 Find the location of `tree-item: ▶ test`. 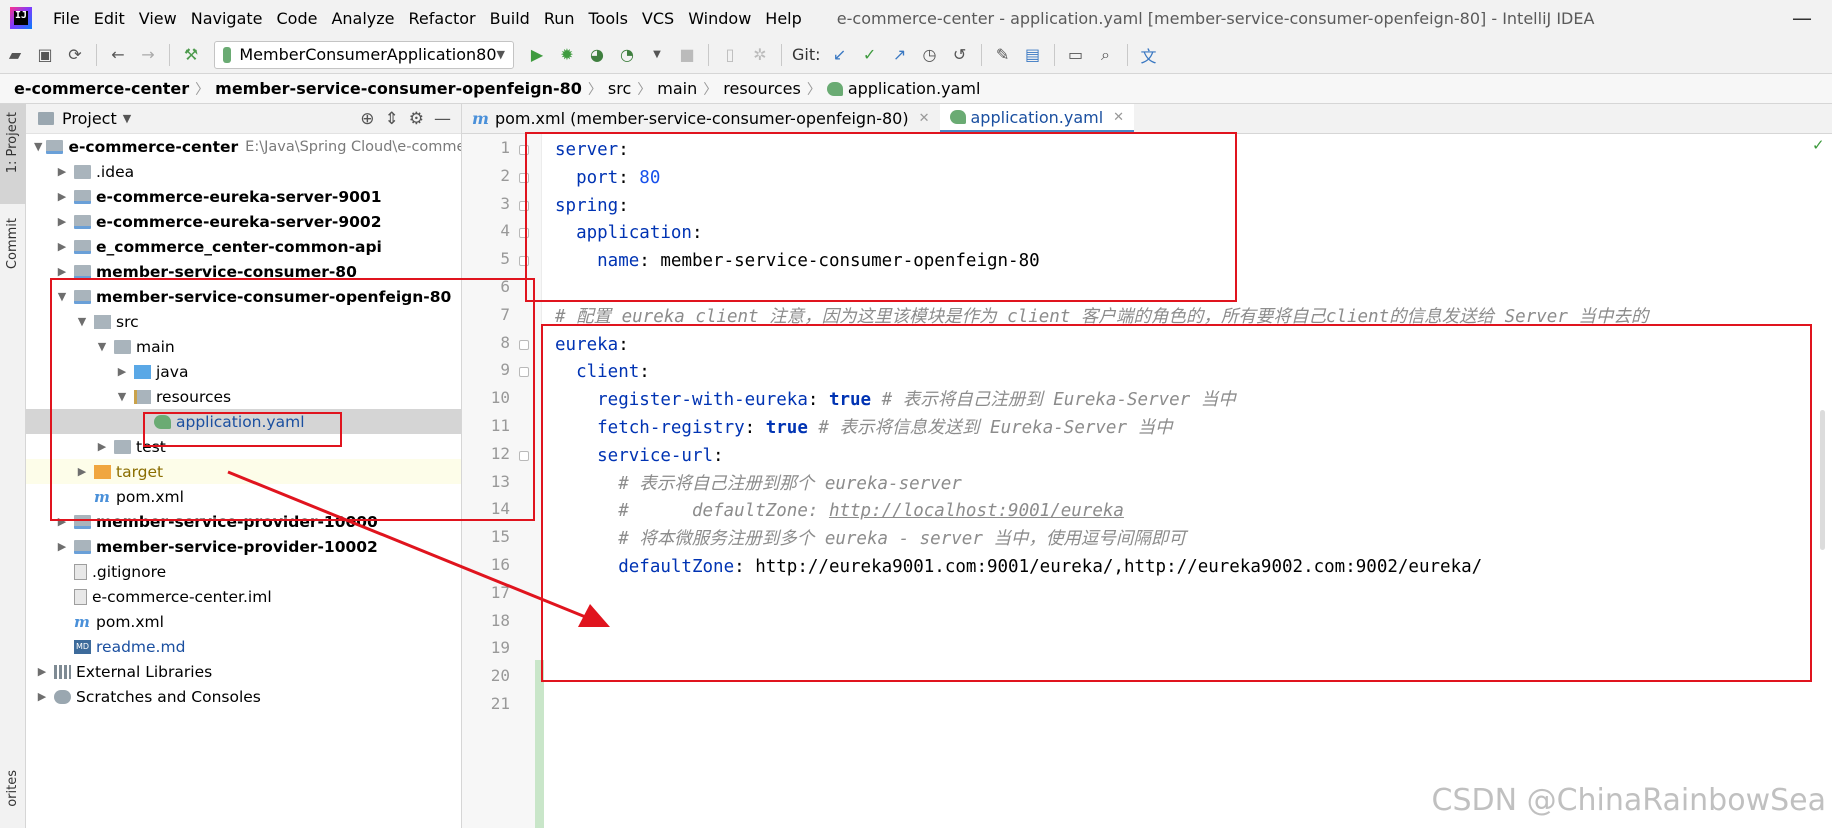

tree-item: ▶ test is located at coordinates (243, 446).